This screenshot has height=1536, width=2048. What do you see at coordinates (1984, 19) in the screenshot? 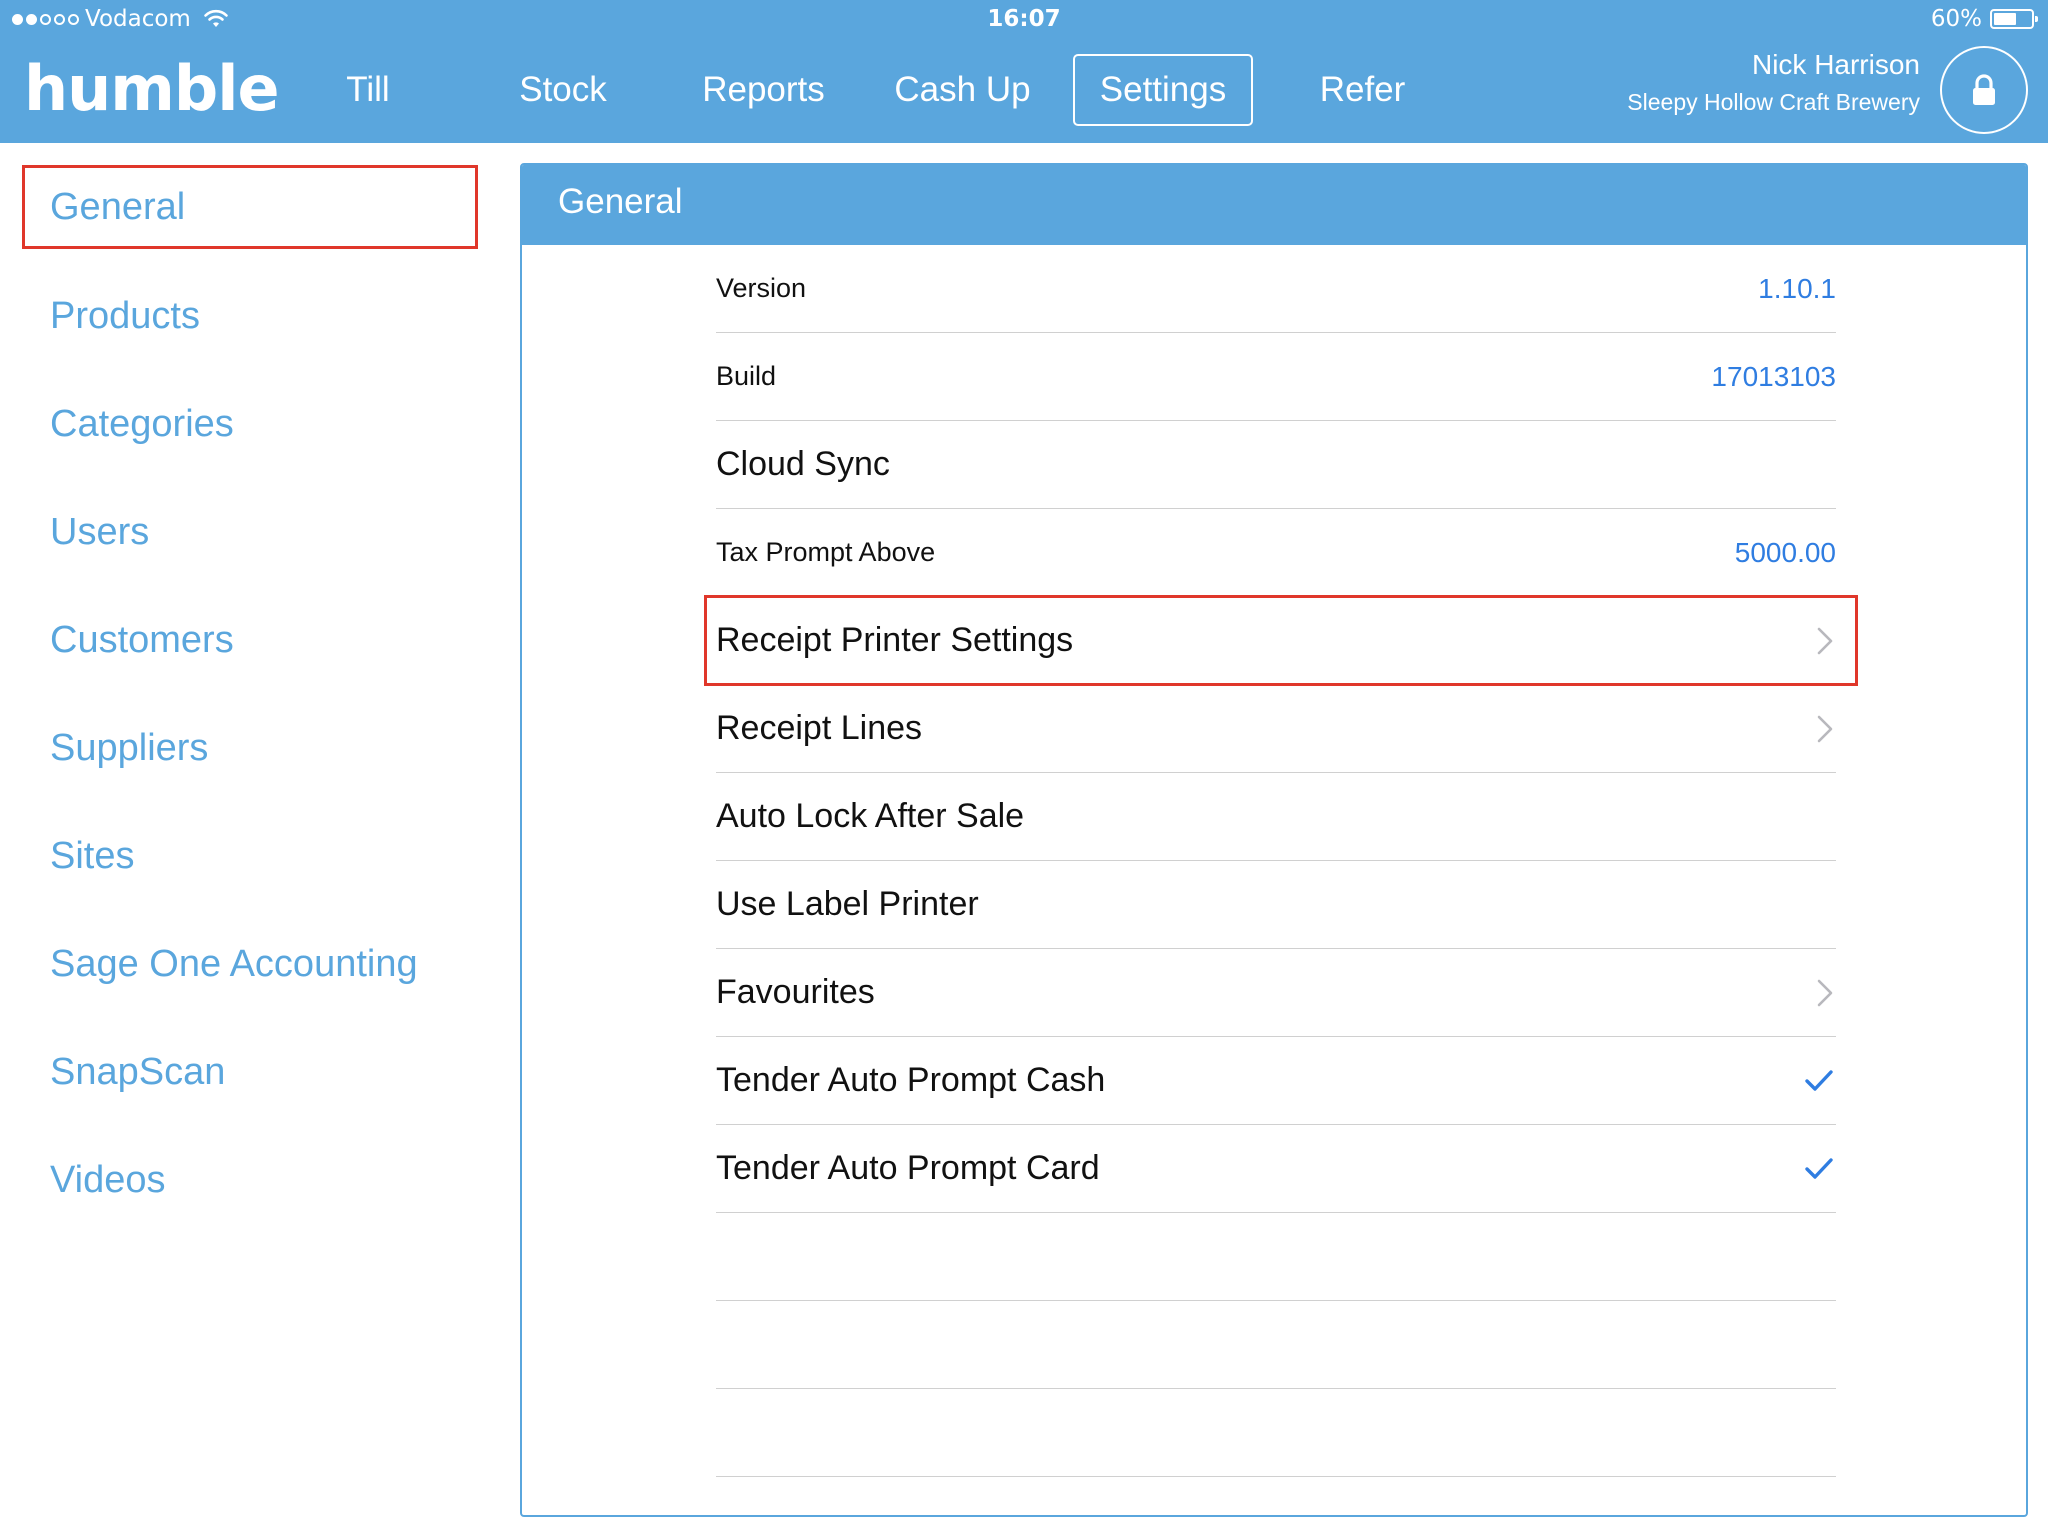
I see `battery-indicator: 60%` at bounding box center [1984, 19].